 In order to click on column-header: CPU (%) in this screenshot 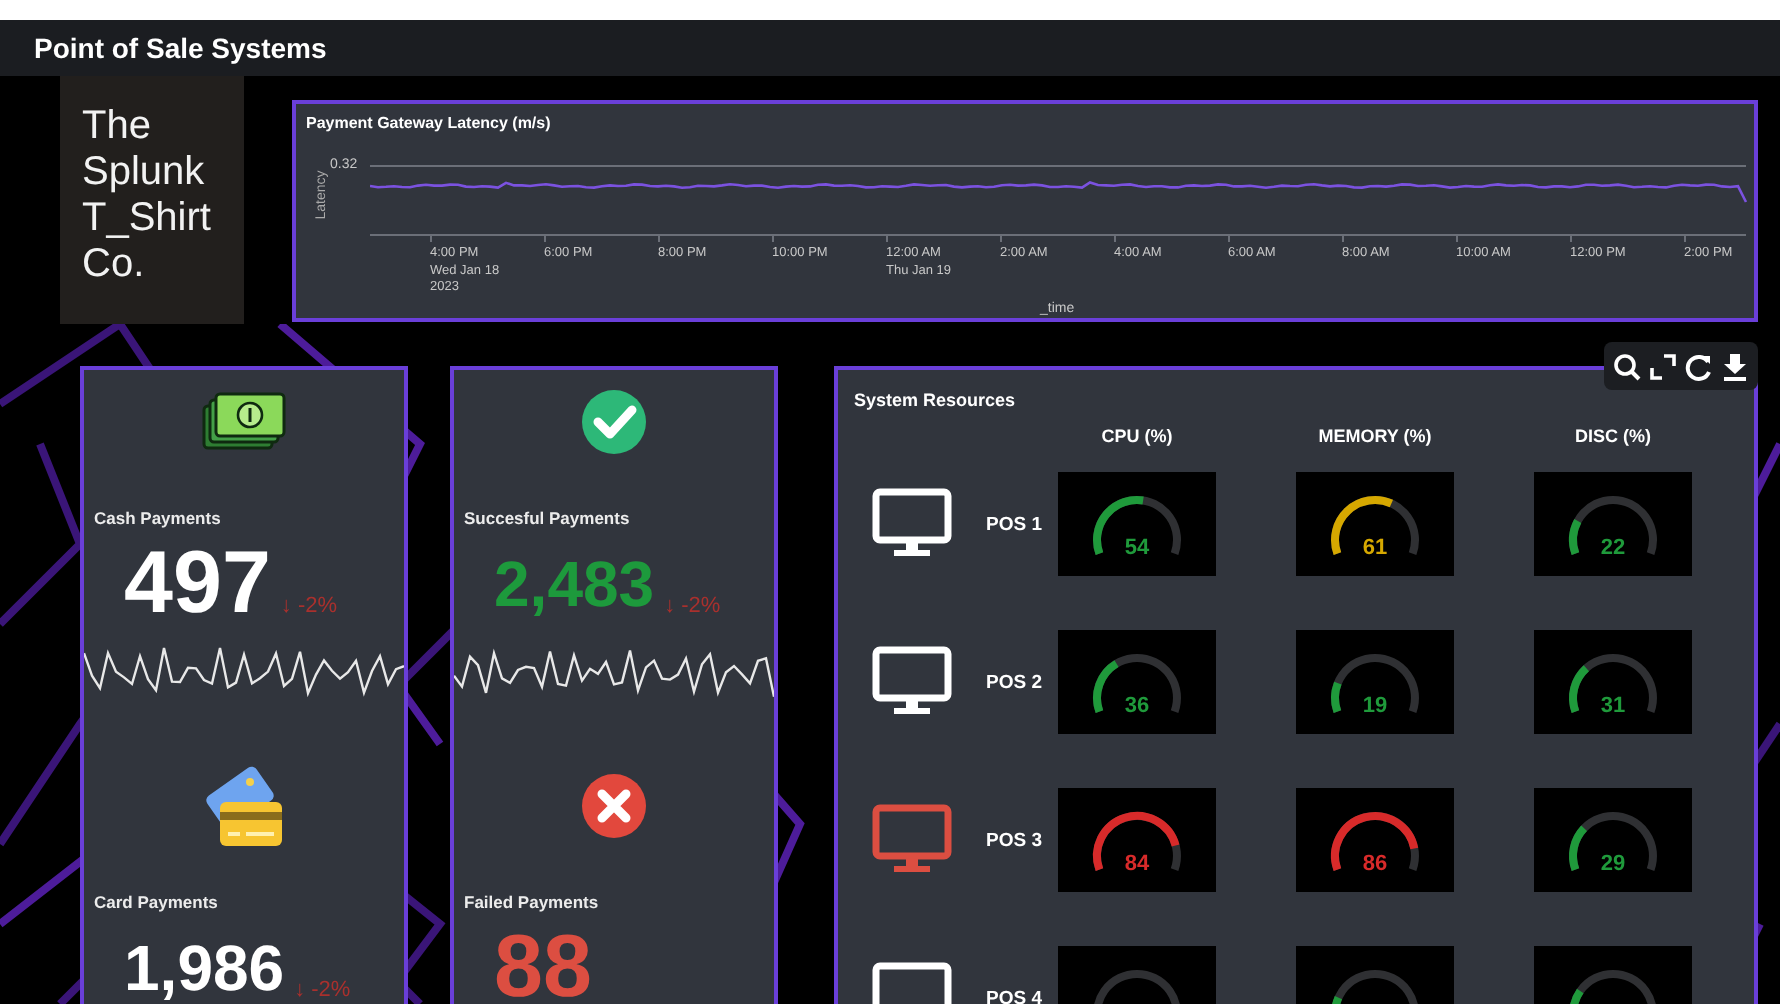, I will do `click(1137, 436)`.